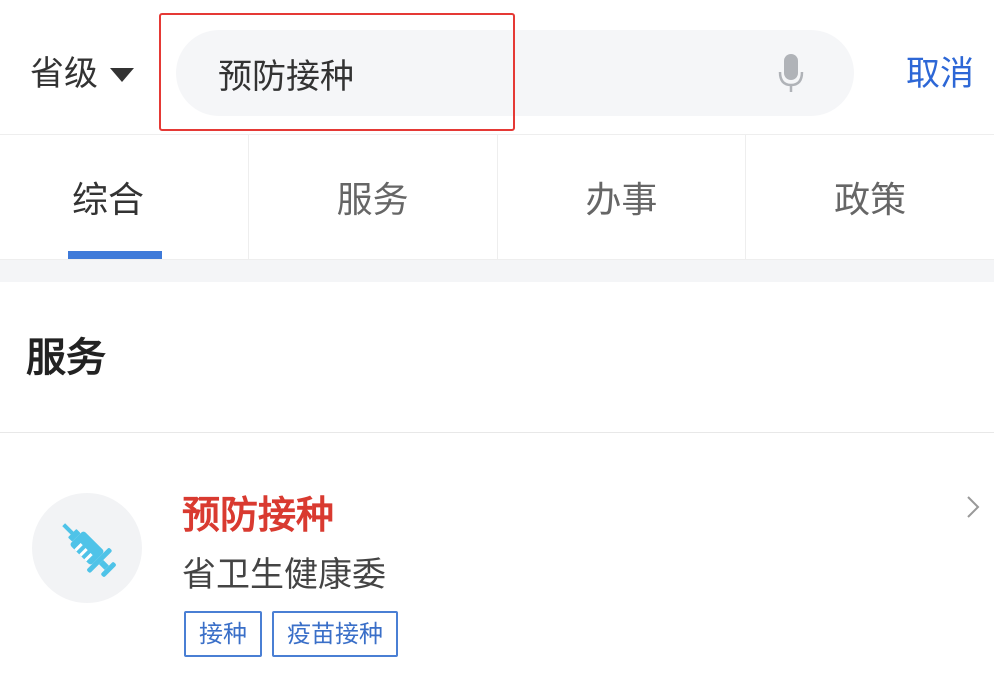 The height and width of the screenshot is (697, 994). What do you see at coordinates (108, 200) in the screenshot?
I see `tab-label: 综合` at bounding box center [108, 200].